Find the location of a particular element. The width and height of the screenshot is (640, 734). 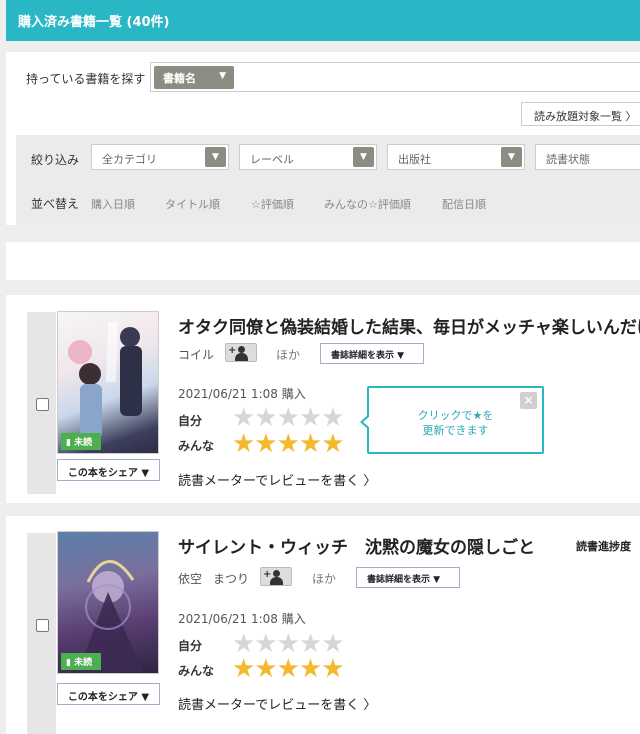

reading-status-dropdown: 読書状態 is located at coordinates (587, 157).